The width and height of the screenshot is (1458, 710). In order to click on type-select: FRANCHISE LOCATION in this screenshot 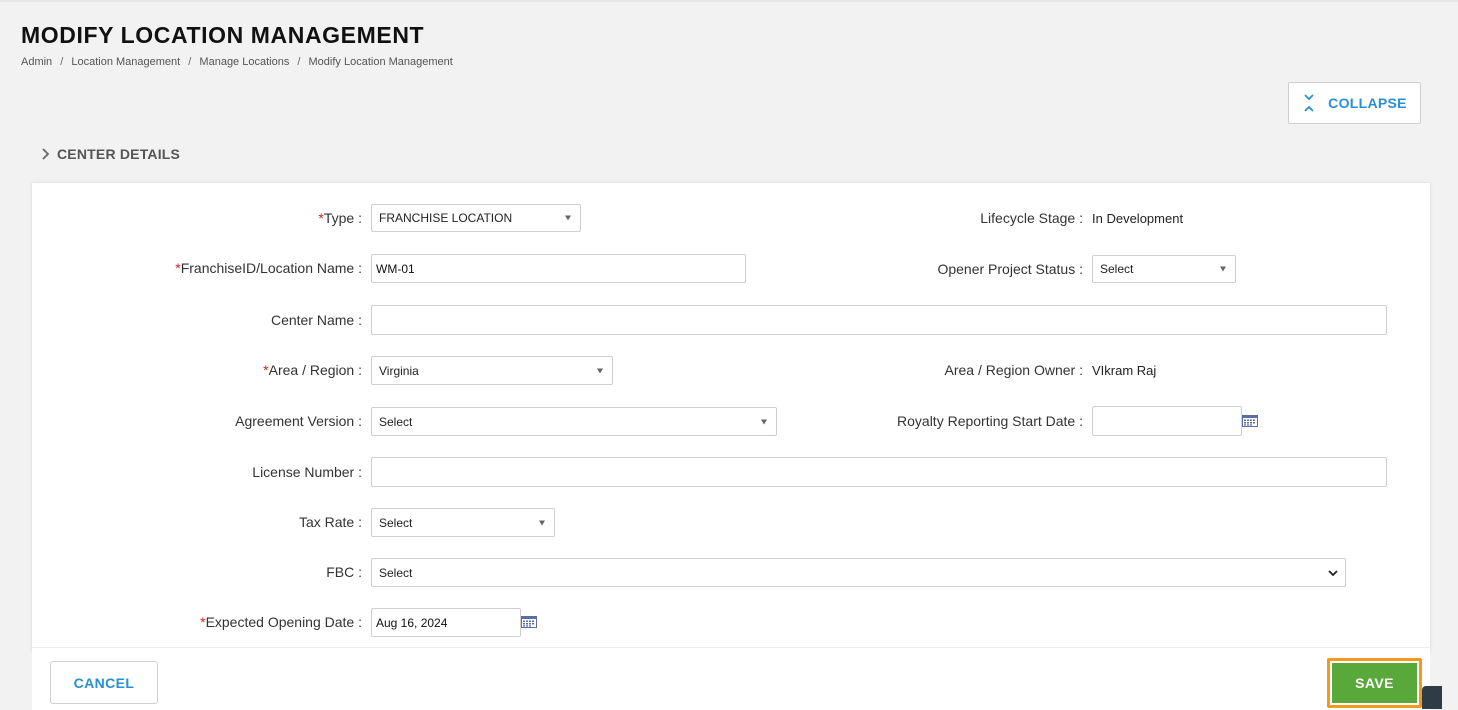, I will do `click(476, 218)`.